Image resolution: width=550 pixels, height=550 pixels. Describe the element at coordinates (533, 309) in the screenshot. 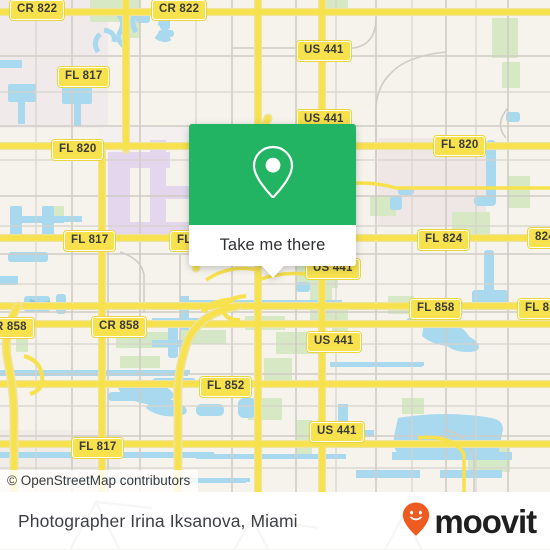

I see `road-shield: FL 85` at that location.